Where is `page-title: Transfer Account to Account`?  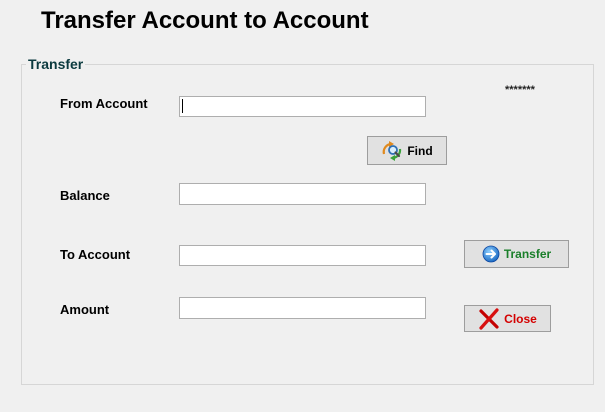 page-title: Transfer Account to Account is located at coordinates (205, 20).